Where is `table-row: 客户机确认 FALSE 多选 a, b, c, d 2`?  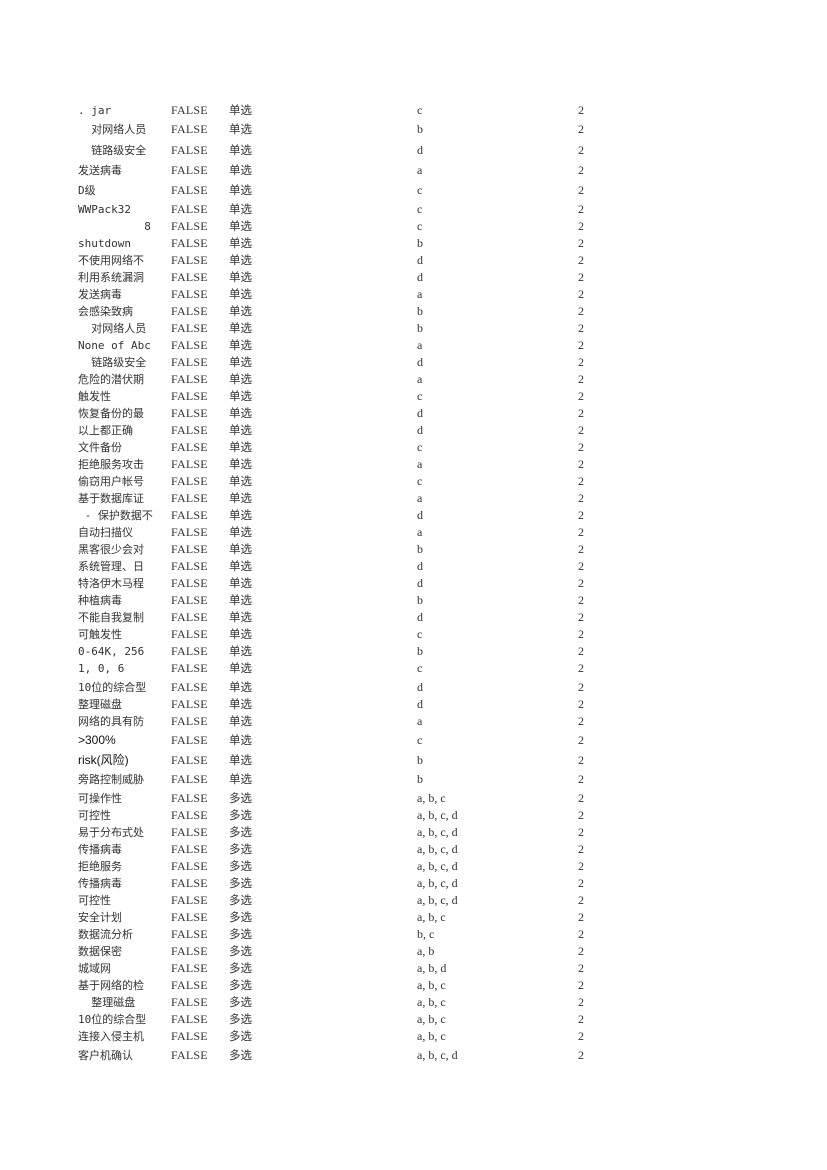 table-row: 客户机确认 FALSE 多选 a, b, c, d 2 is located at coordinates (413, 1055).